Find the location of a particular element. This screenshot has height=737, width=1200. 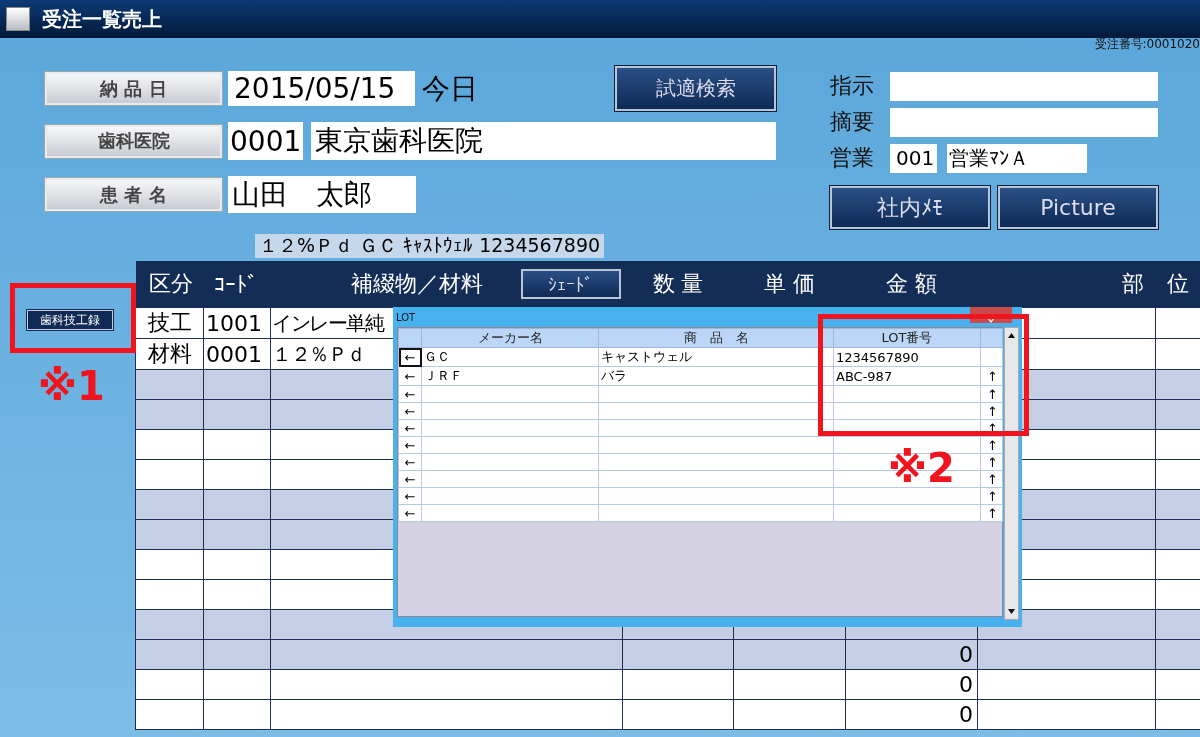

column-header: LOT番号 is located at coordinates (907, 337).